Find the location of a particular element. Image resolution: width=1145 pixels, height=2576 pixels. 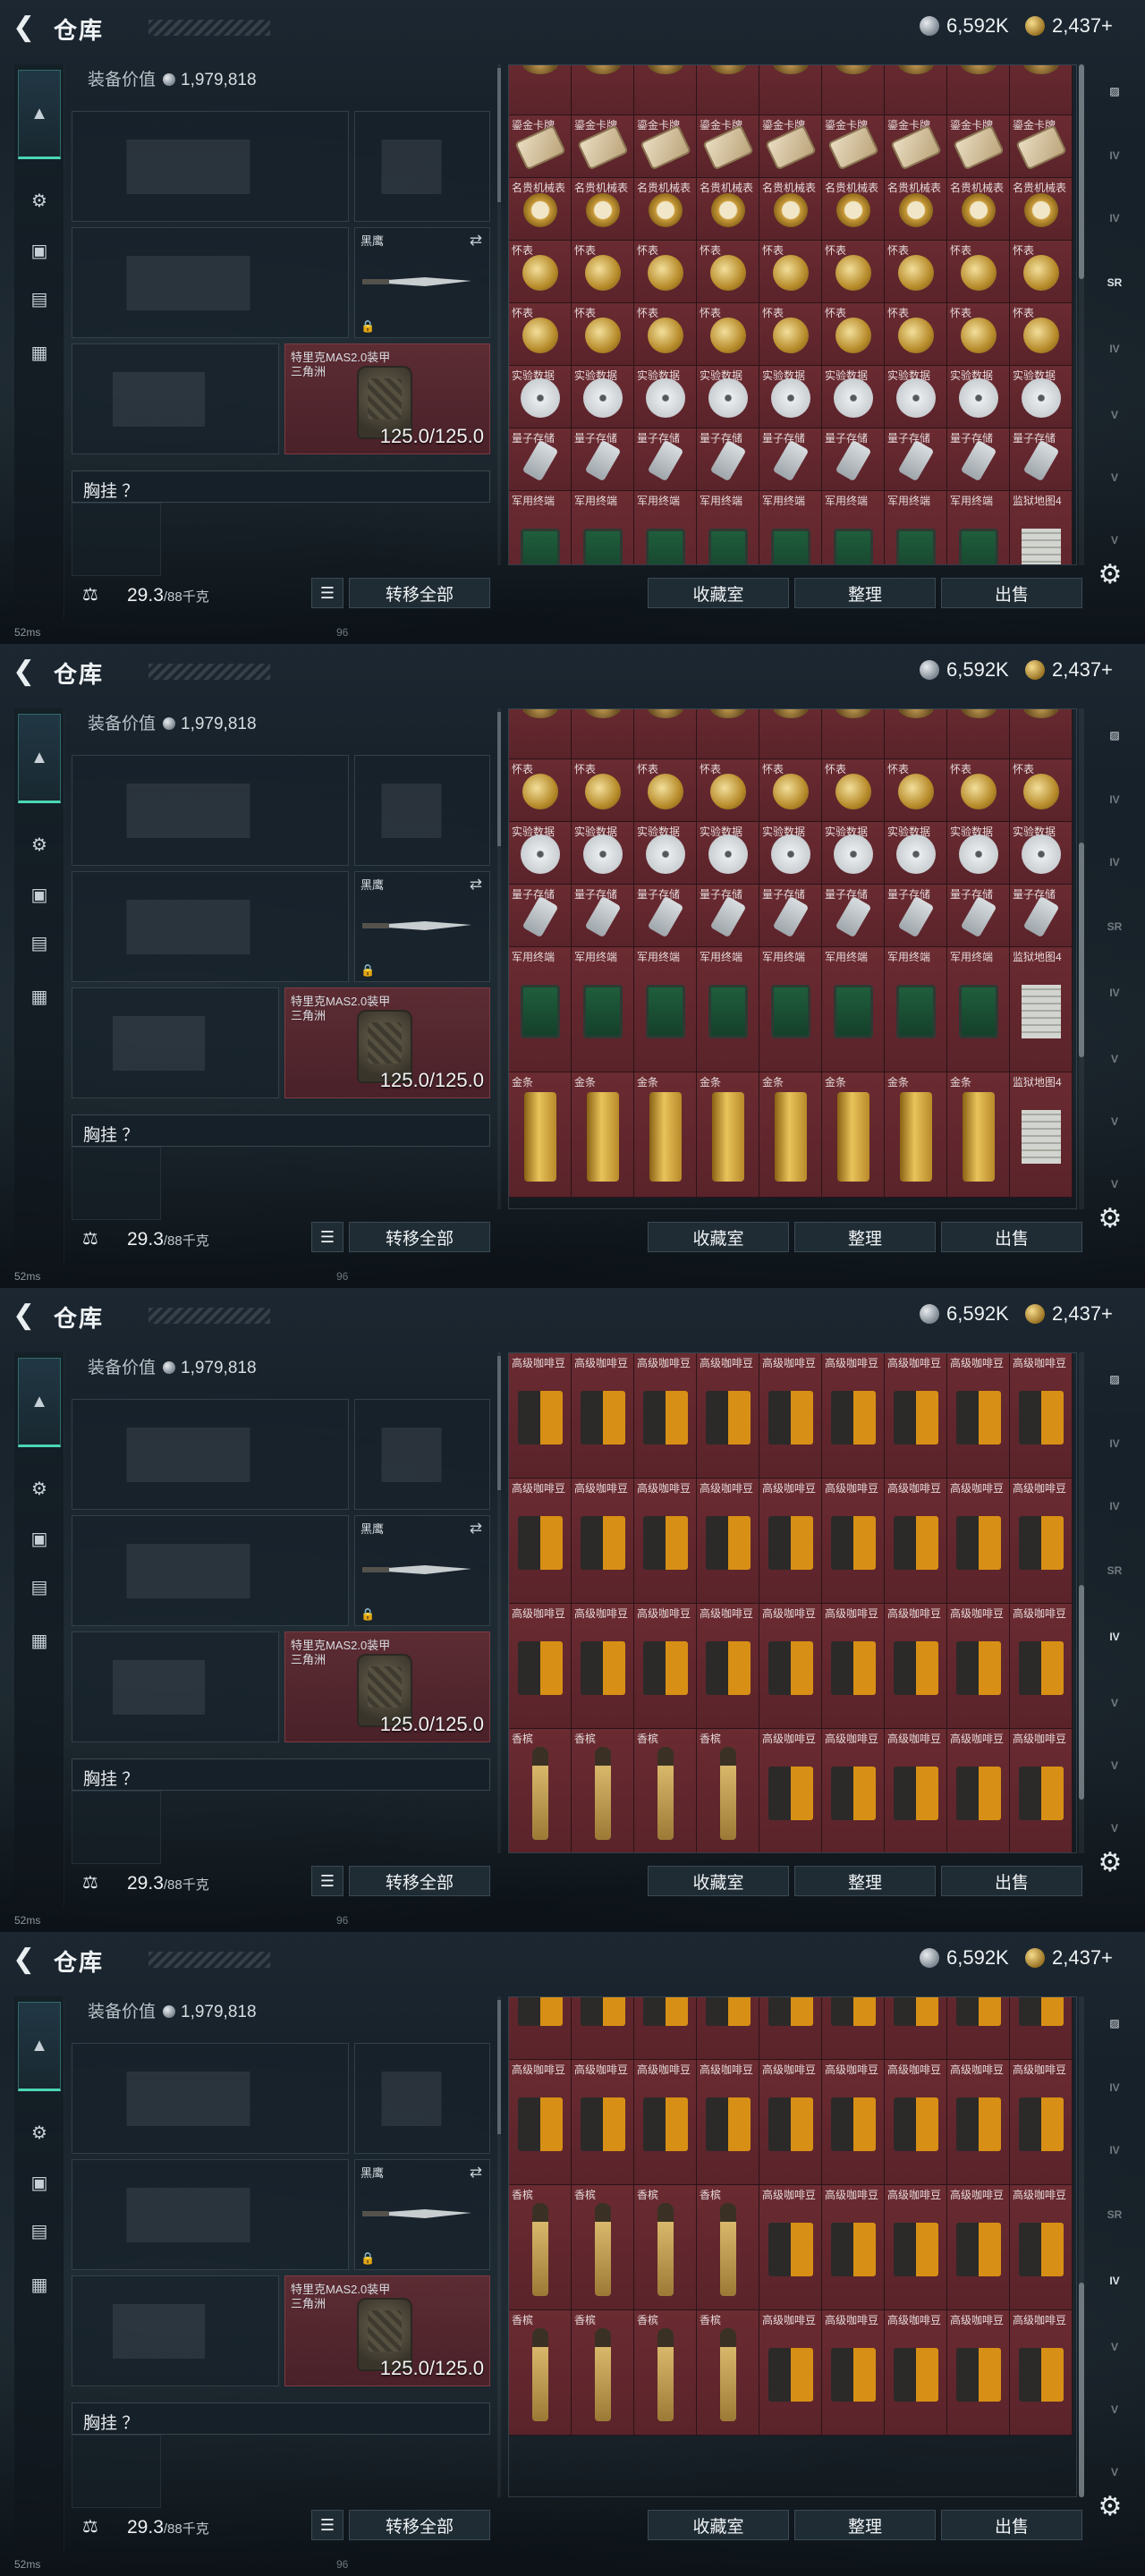

sidearm-slot is located at coordinates (422, 166).